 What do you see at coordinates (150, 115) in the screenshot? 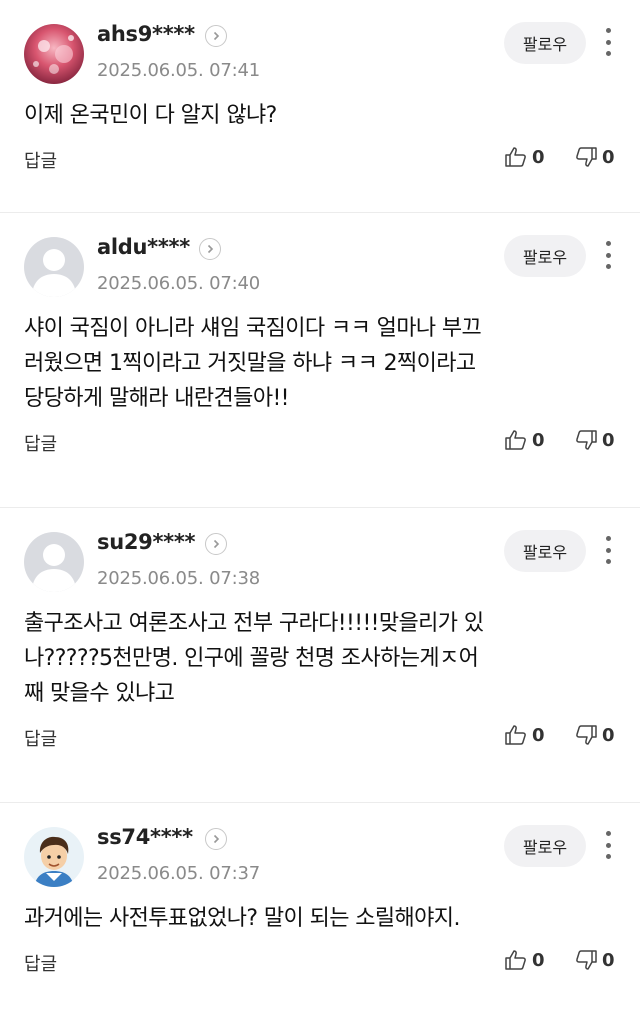
I see `comment-text: 이제 온국민이 다 알지 않냐?` at bounding box center [150, 115].